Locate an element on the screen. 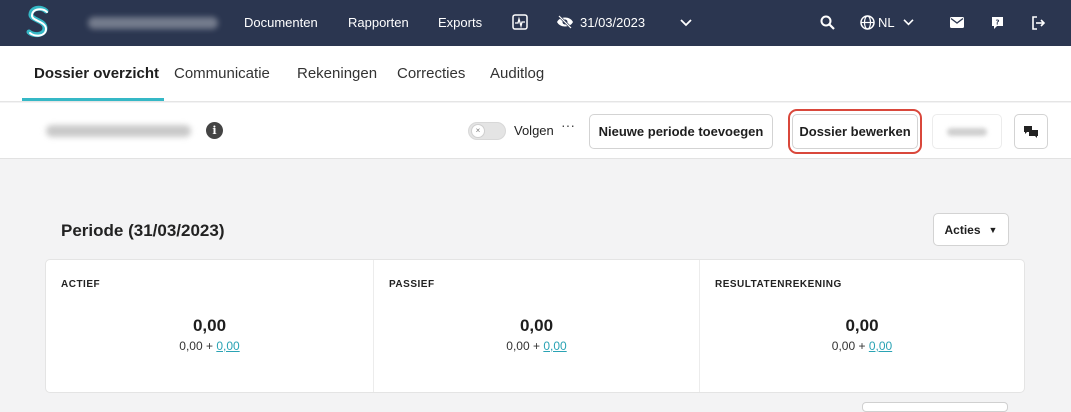 This screenshot has width=1071, height=412. globe-icon is located at coordinates (867, 22).